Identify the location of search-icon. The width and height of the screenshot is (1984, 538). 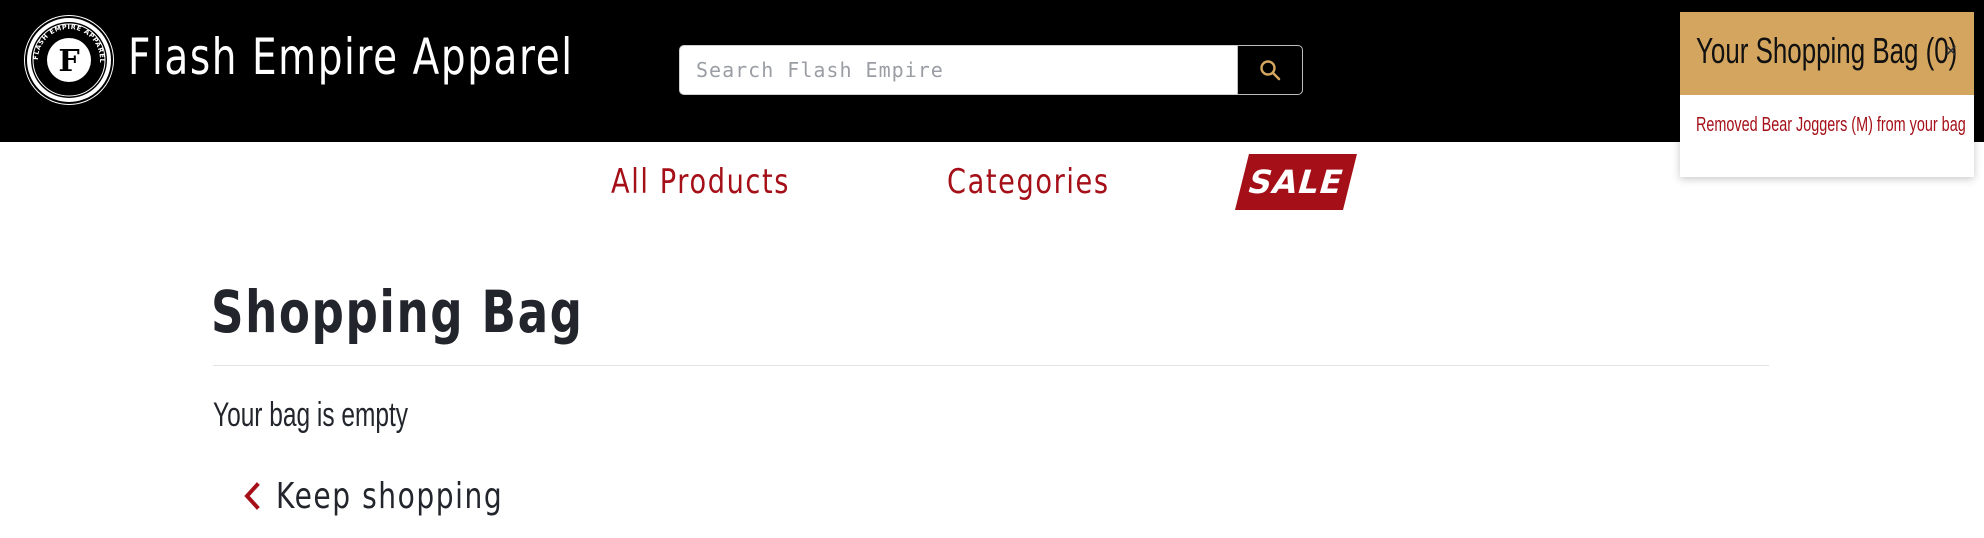
(1270, 70).